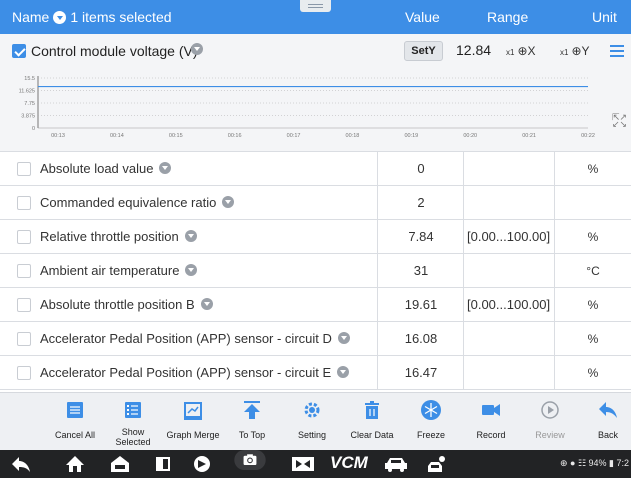 Image resolution: width=631 pixels, height=478 pixels. Describe the element at coordinates (422, 17) in the screenshot. I see `value-column-header: Value` at that location.